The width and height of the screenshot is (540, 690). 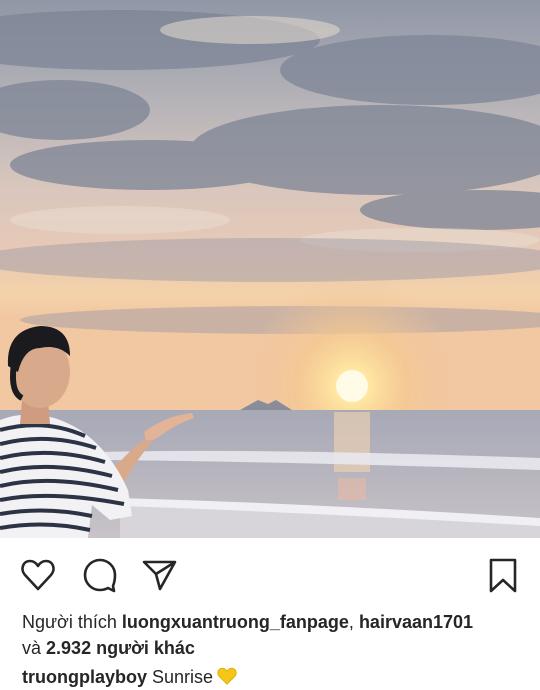 I want to click on likes-connector: và, so click(x=32, y=648).